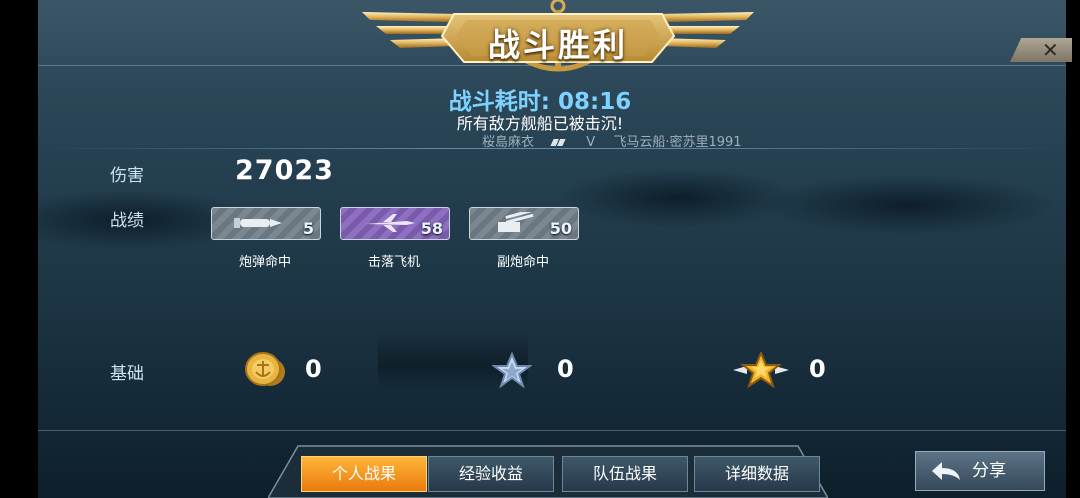  I want to click on damage-label: 伤害, so click(127, 176).